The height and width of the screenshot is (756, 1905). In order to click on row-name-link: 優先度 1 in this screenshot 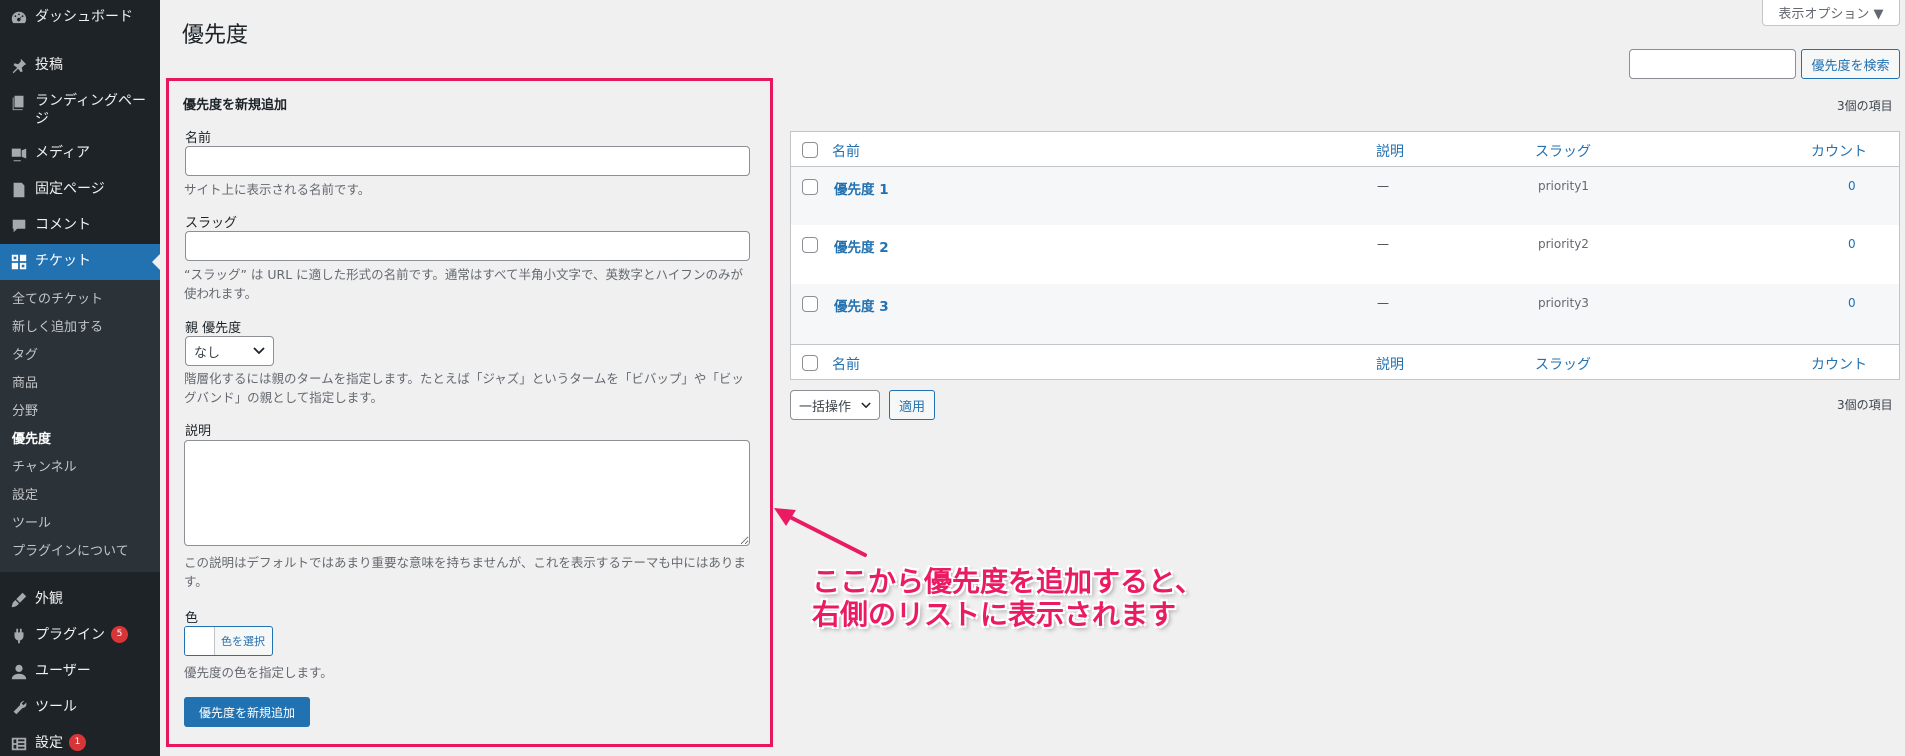, I will do `click(861, 188)`.